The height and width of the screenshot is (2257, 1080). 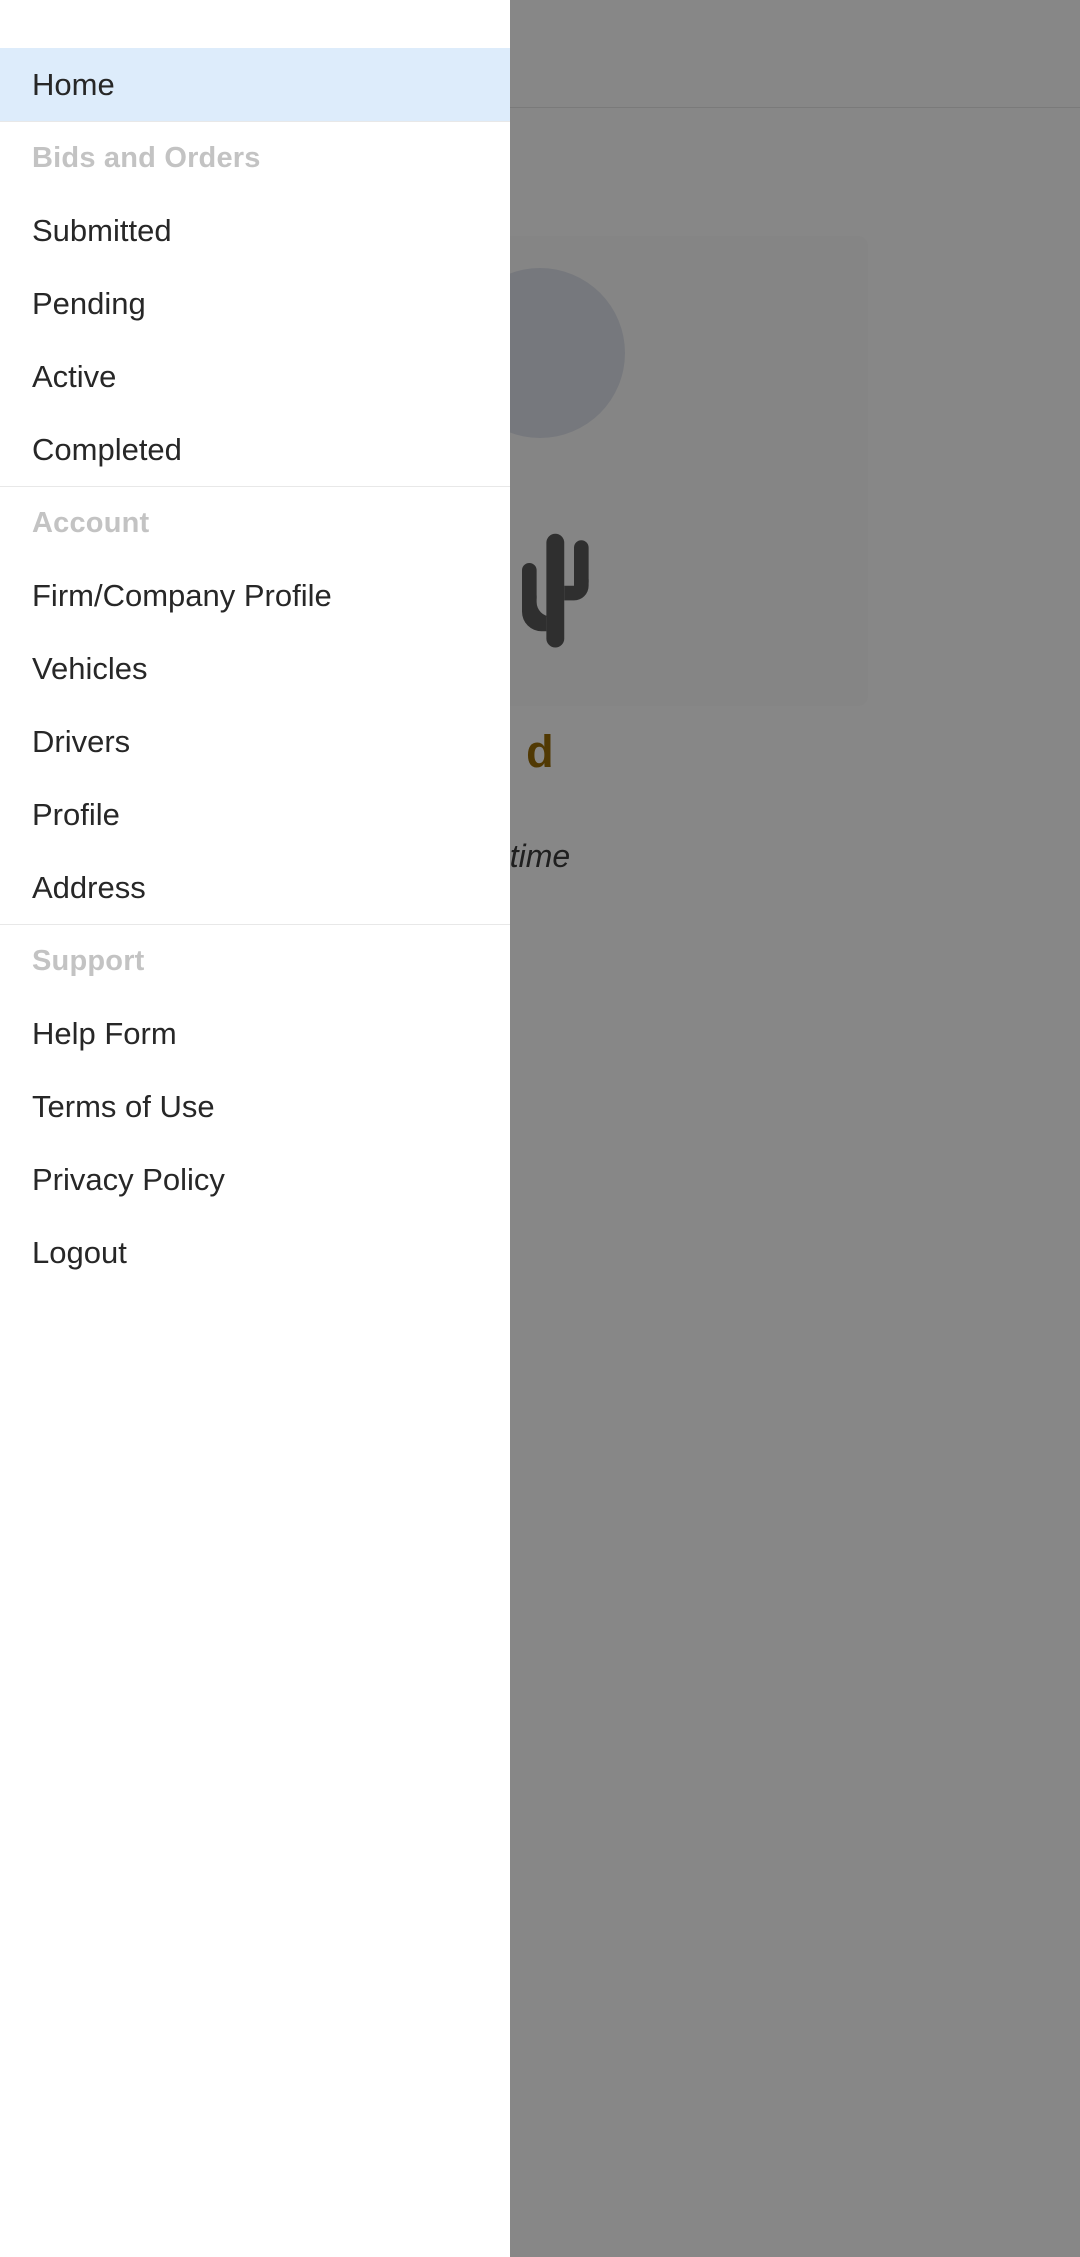 I want to click on drawer-section-header-support: Support, so click(x=88, y=960).